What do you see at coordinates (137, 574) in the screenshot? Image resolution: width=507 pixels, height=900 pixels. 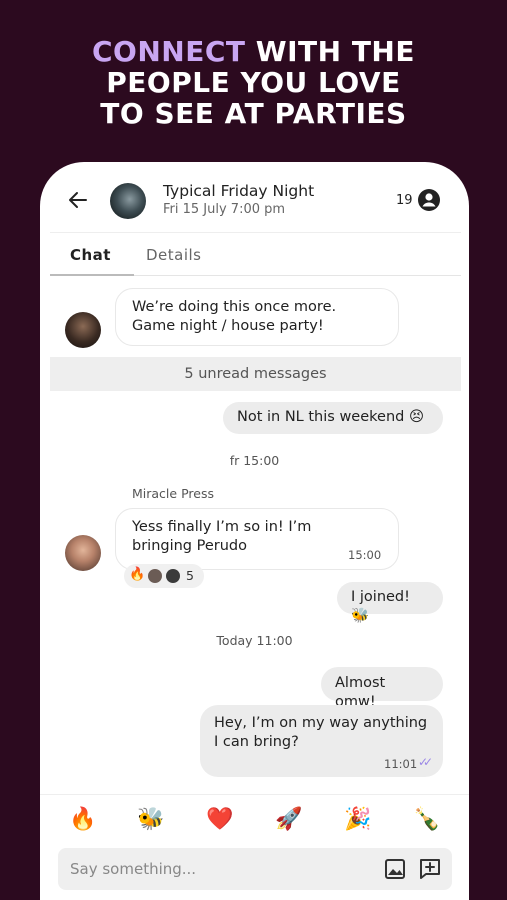 I see `fire-icon: 🔥` at bounding box center [137, 574].